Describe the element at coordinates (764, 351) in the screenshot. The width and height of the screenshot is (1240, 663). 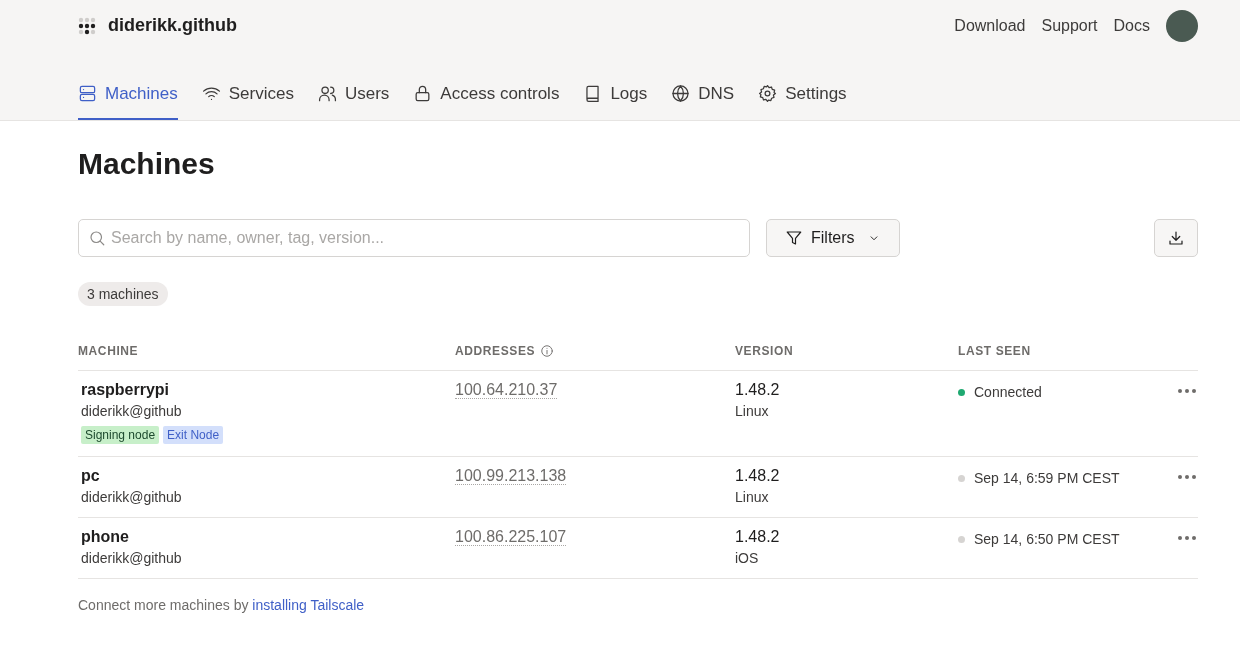
I see `column-header: VERSION` at that location.